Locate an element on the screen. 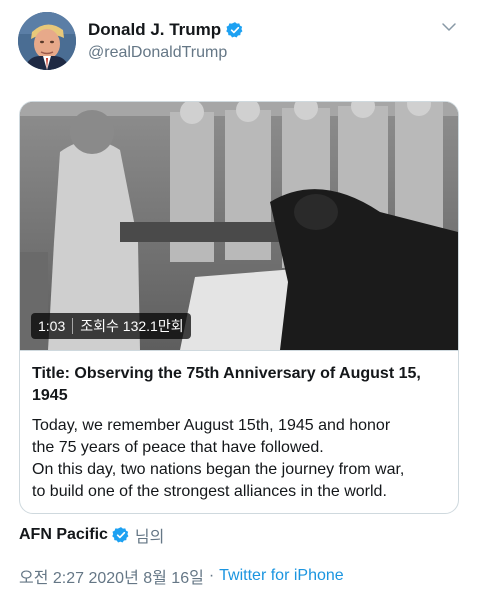 This screenshot has width=478, height=602. video-duration: 1:03 is located at coordinates (52, 326).